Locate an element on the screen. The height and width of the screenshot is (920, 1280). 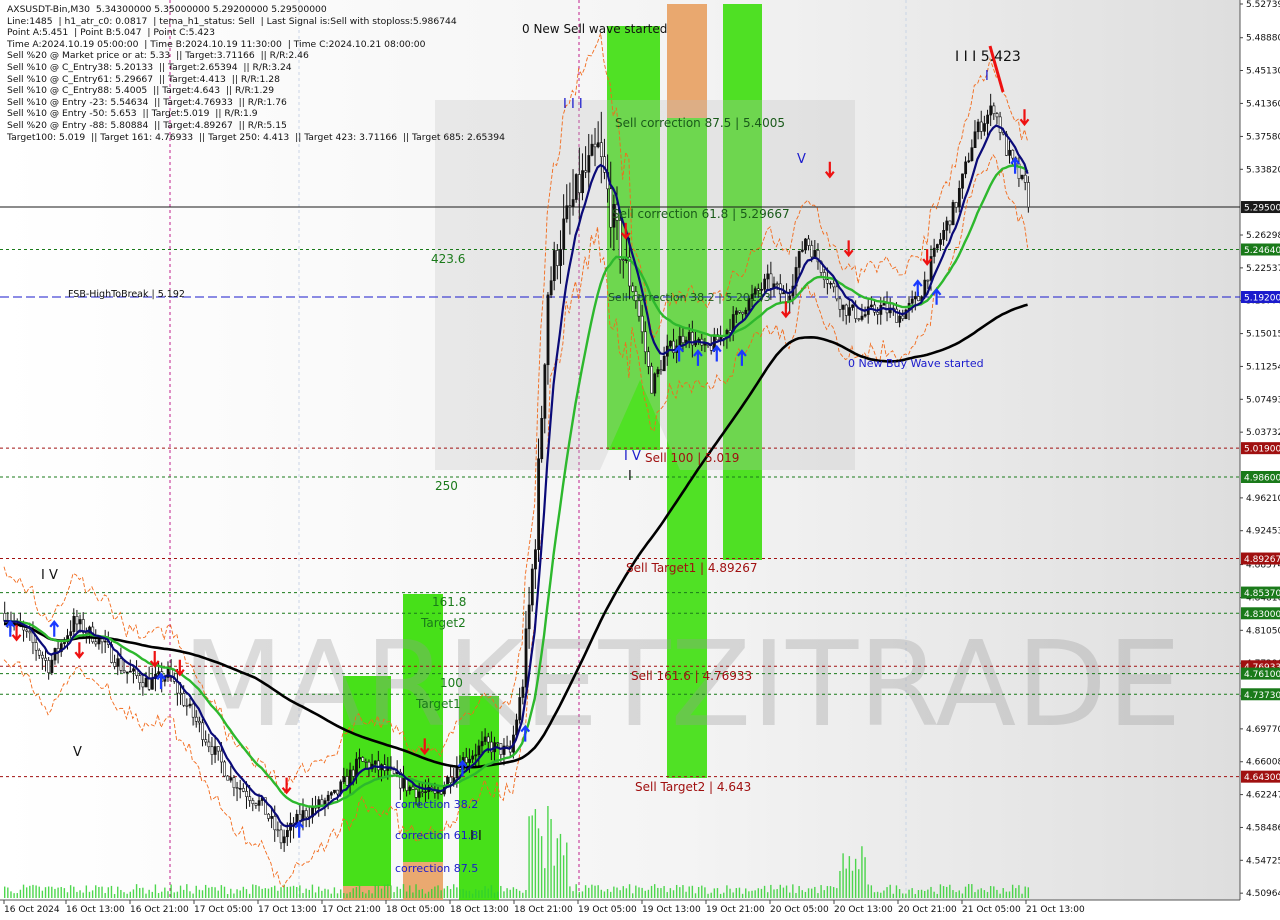
x-tick-label: 21 Oct 05:00 is located at coordinates (991, 910).